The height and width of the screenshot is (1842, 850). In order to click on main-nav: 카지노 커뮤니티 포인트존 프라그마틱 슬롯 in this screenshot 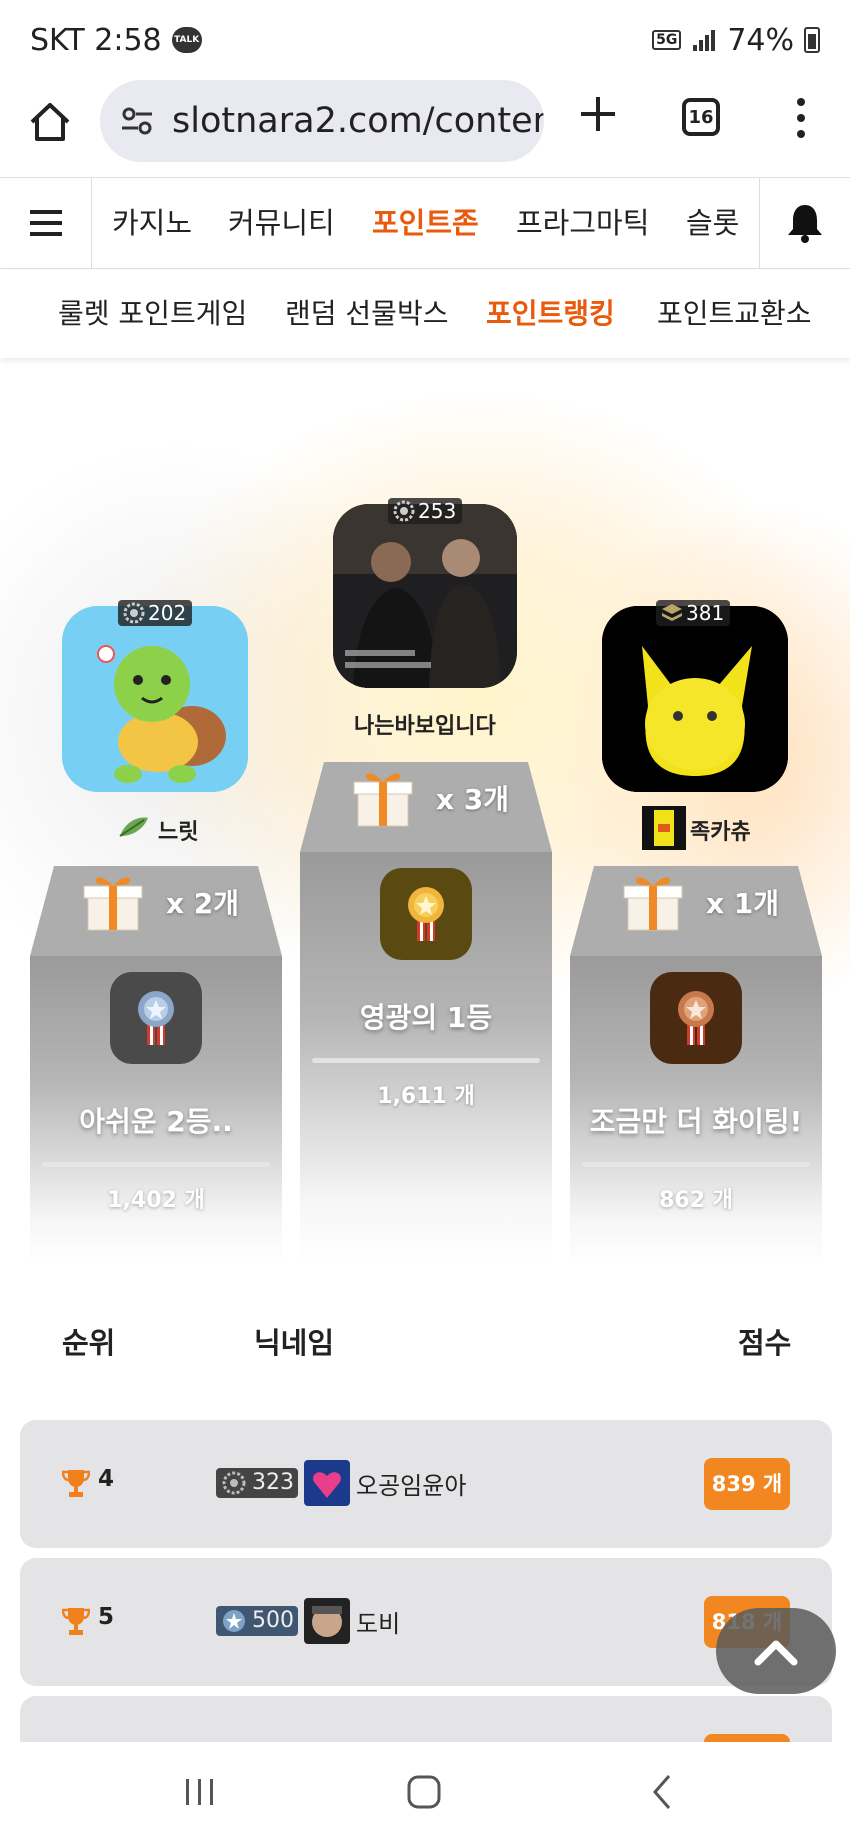, I will do `click(425, 223)`.